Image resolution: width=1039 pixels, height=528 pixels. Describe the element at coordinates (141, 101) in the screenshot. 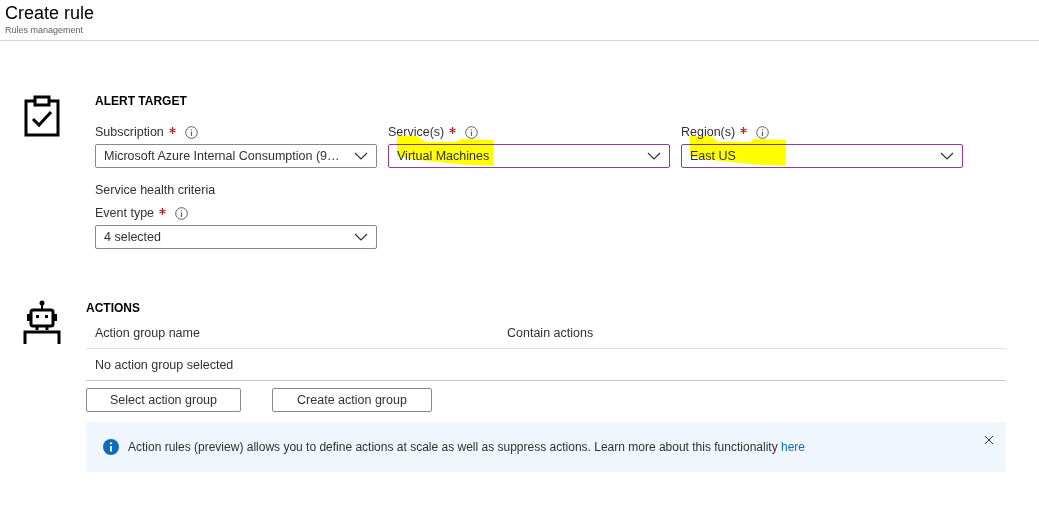

I see `section-heading: ALERT TARGET` at that location.